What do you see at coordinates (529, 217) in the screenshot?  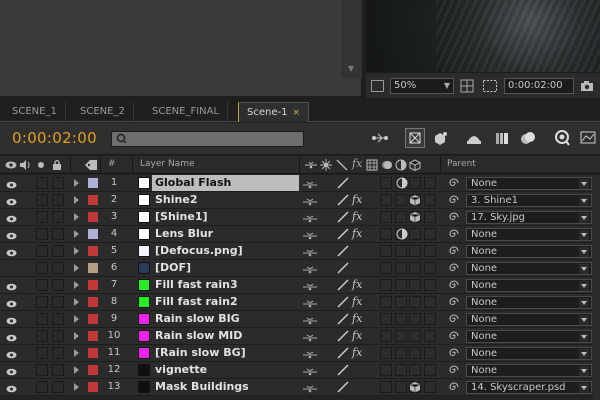 I see `parent-dropdown: 17. Sky.jpg` at bounding box center [529, 217].